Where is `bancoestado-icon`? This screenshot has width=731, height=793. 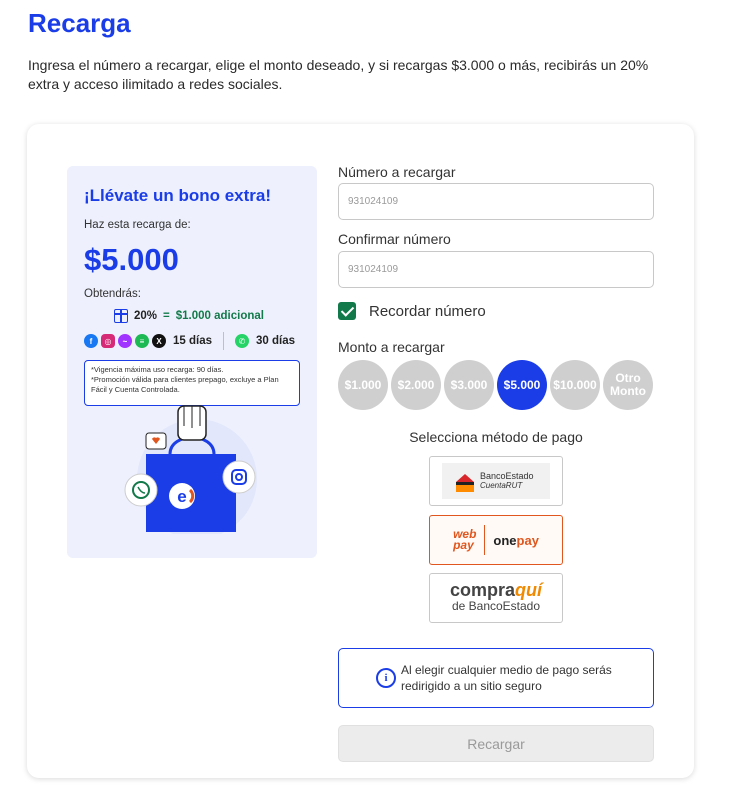 bancoestado-icon is located at coordinates (465, 482).